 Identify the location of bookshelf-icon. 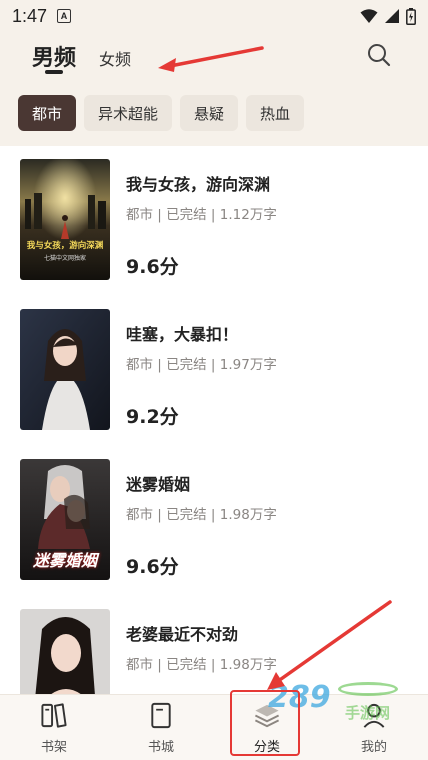
(54, 715).